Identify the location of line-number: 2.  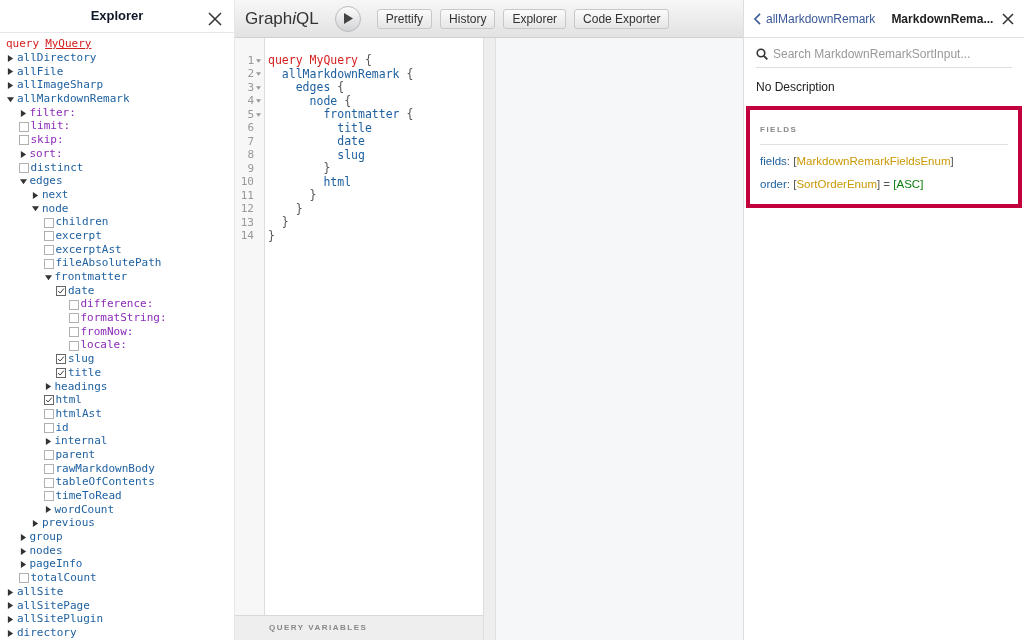
(250, 74).